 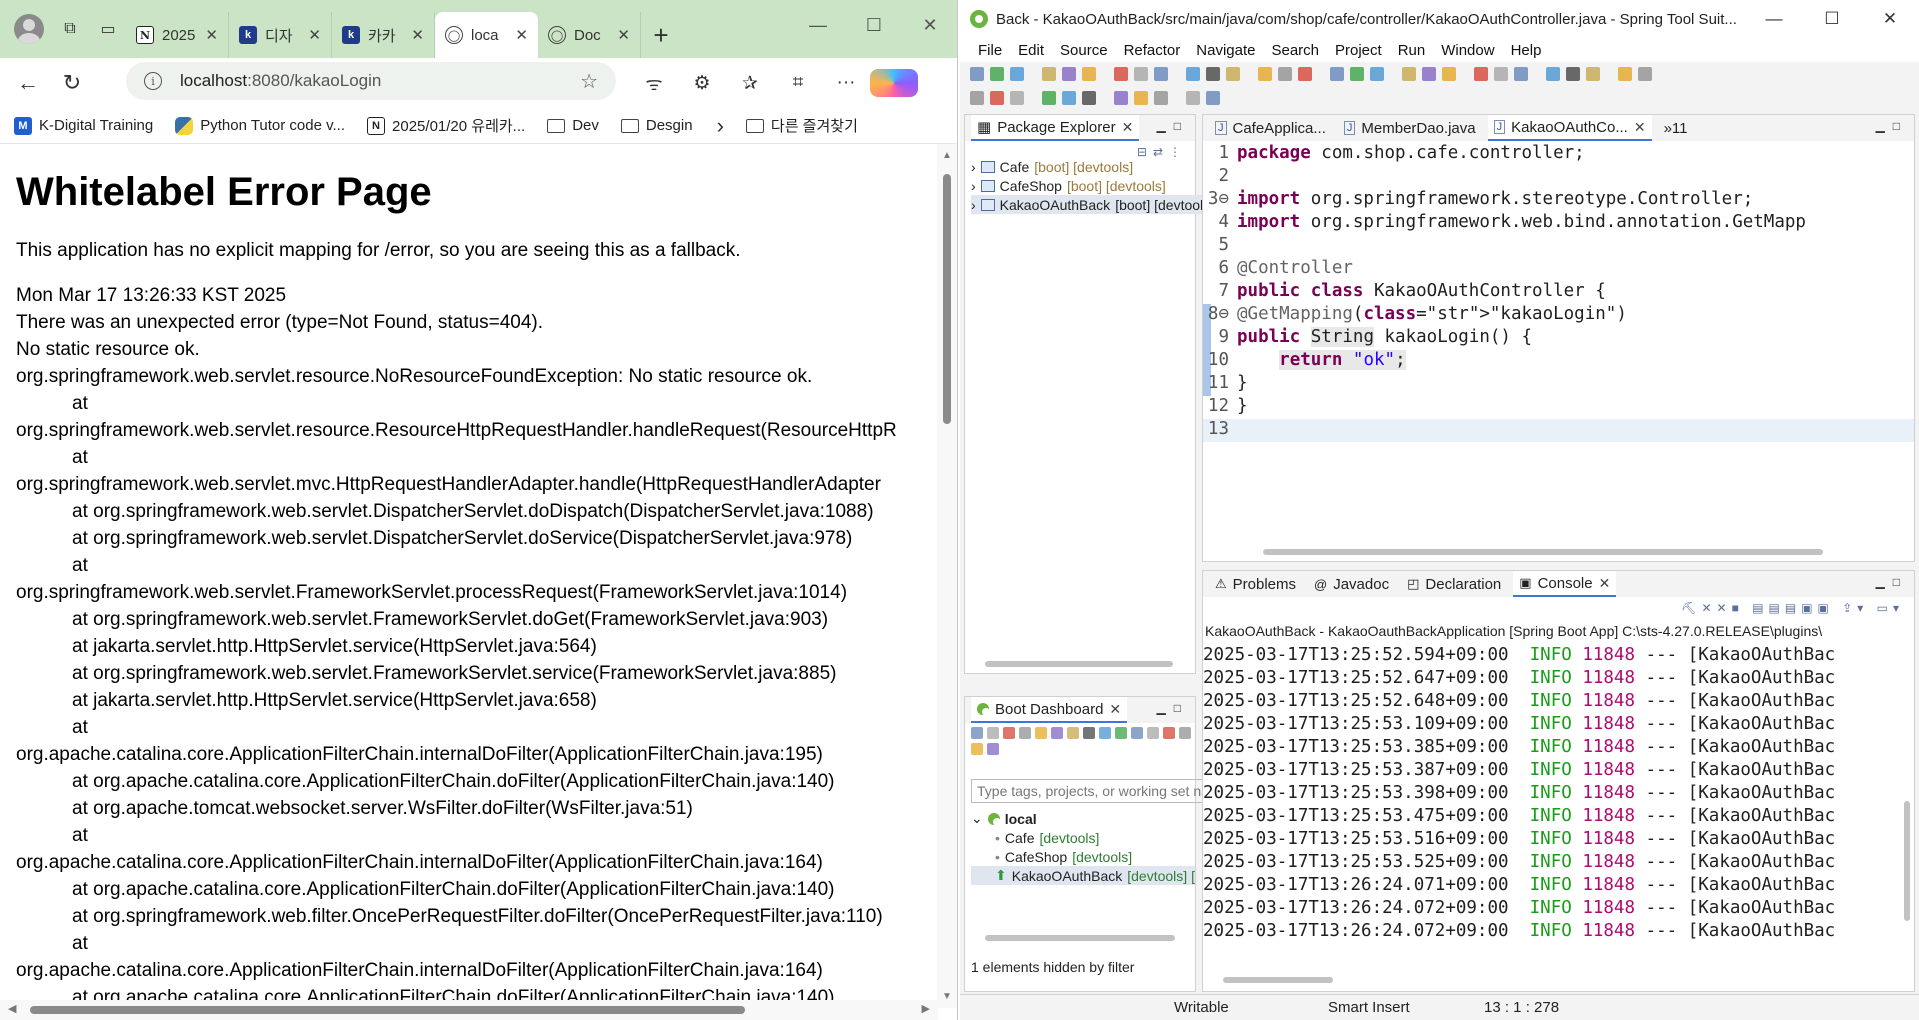 What do you see at coordinates (1295, 50) in the screenshot?
I see `menu-search: Search` at bounding box center [1295, 50].